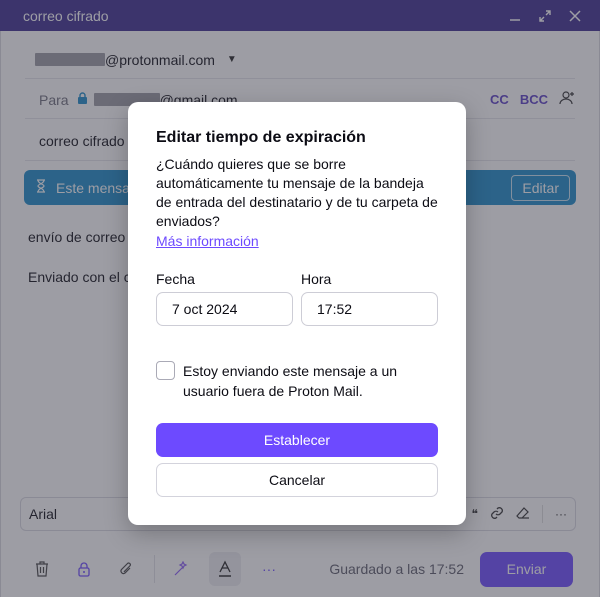 This screenshot has width=600, height=597. I want to click on time-field-group: Hora 17:52, so click(369, 298).